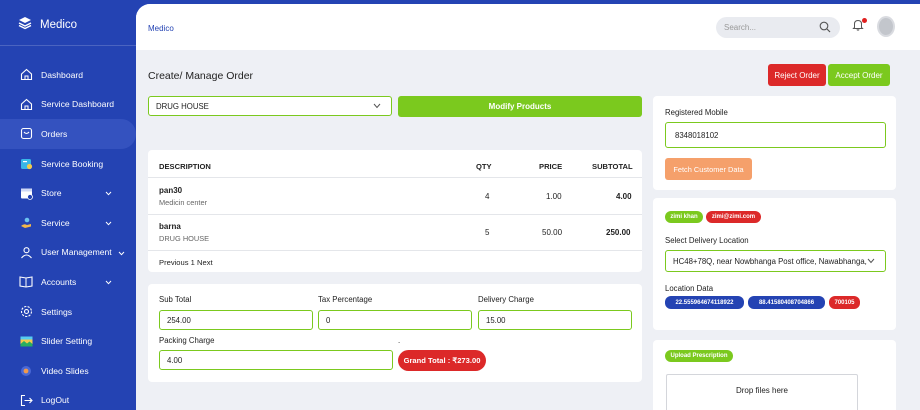 The height and width of the screenshot is (410, 920). Describe the element at coordinates (59, 281) in the screenshot. I see `sidebar-item-label: Accounts` at that location.